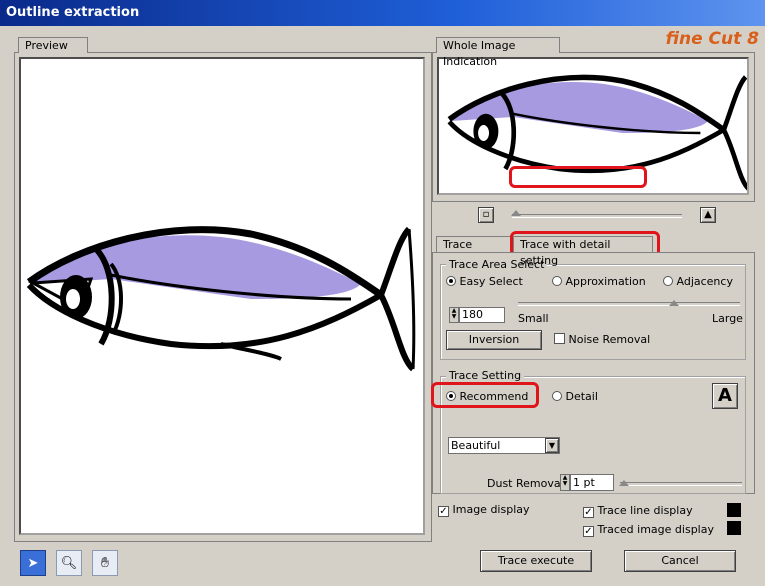  What do you see at coordinates (668, 281) in the screenshot?
I see `radio-adjacency-dot` at bounding box center [668, 281].